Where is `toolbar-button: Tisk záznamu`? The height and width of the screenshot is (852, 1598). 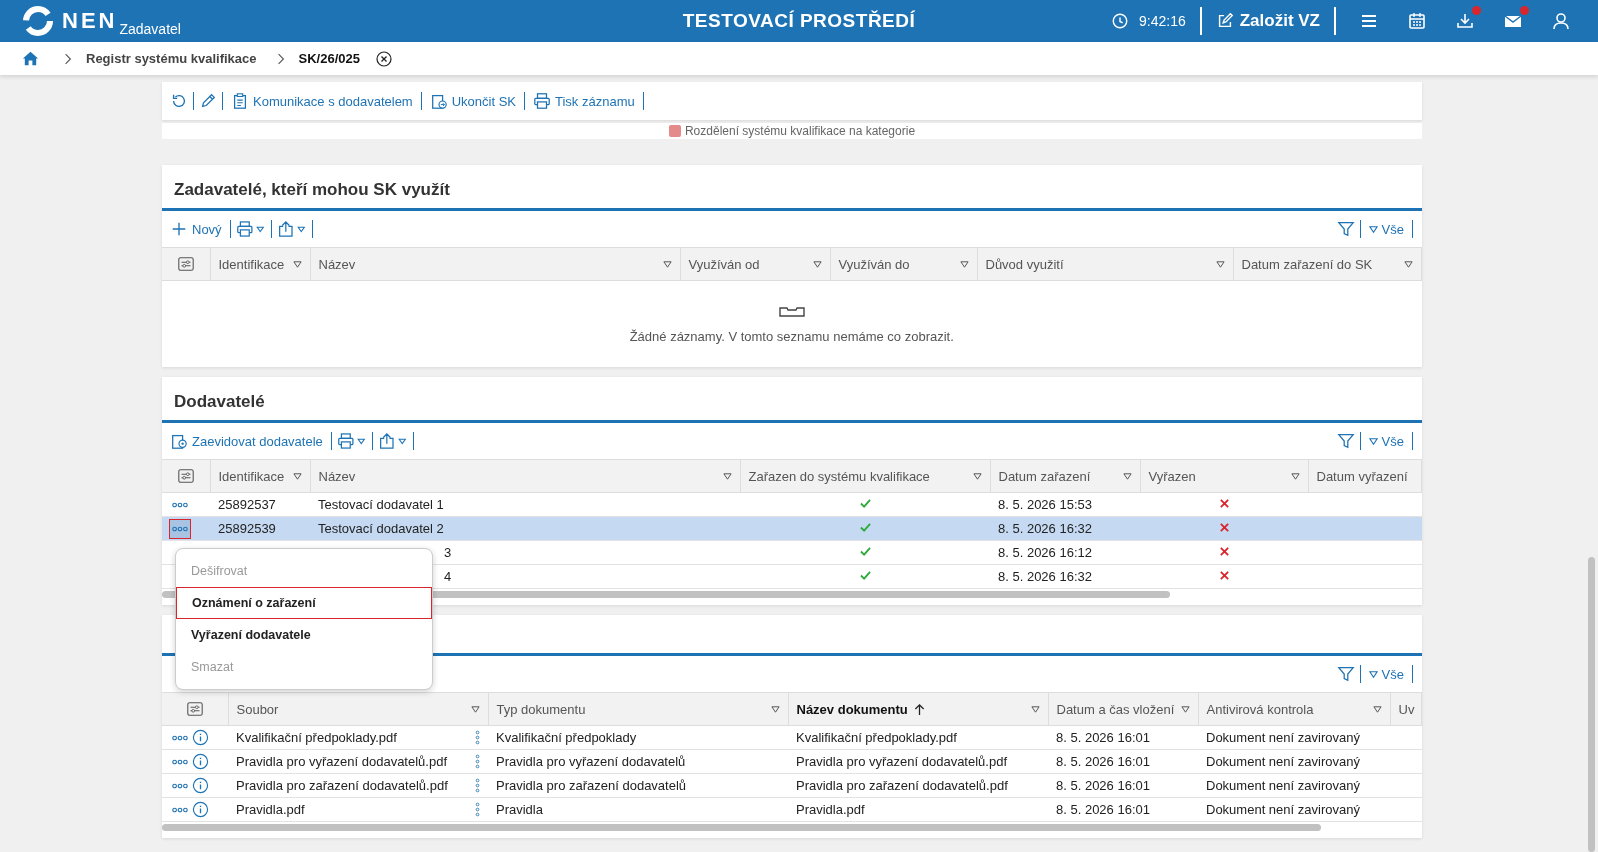
toolbar-button: Tisk záznamu is located at coordinates (584, 101).